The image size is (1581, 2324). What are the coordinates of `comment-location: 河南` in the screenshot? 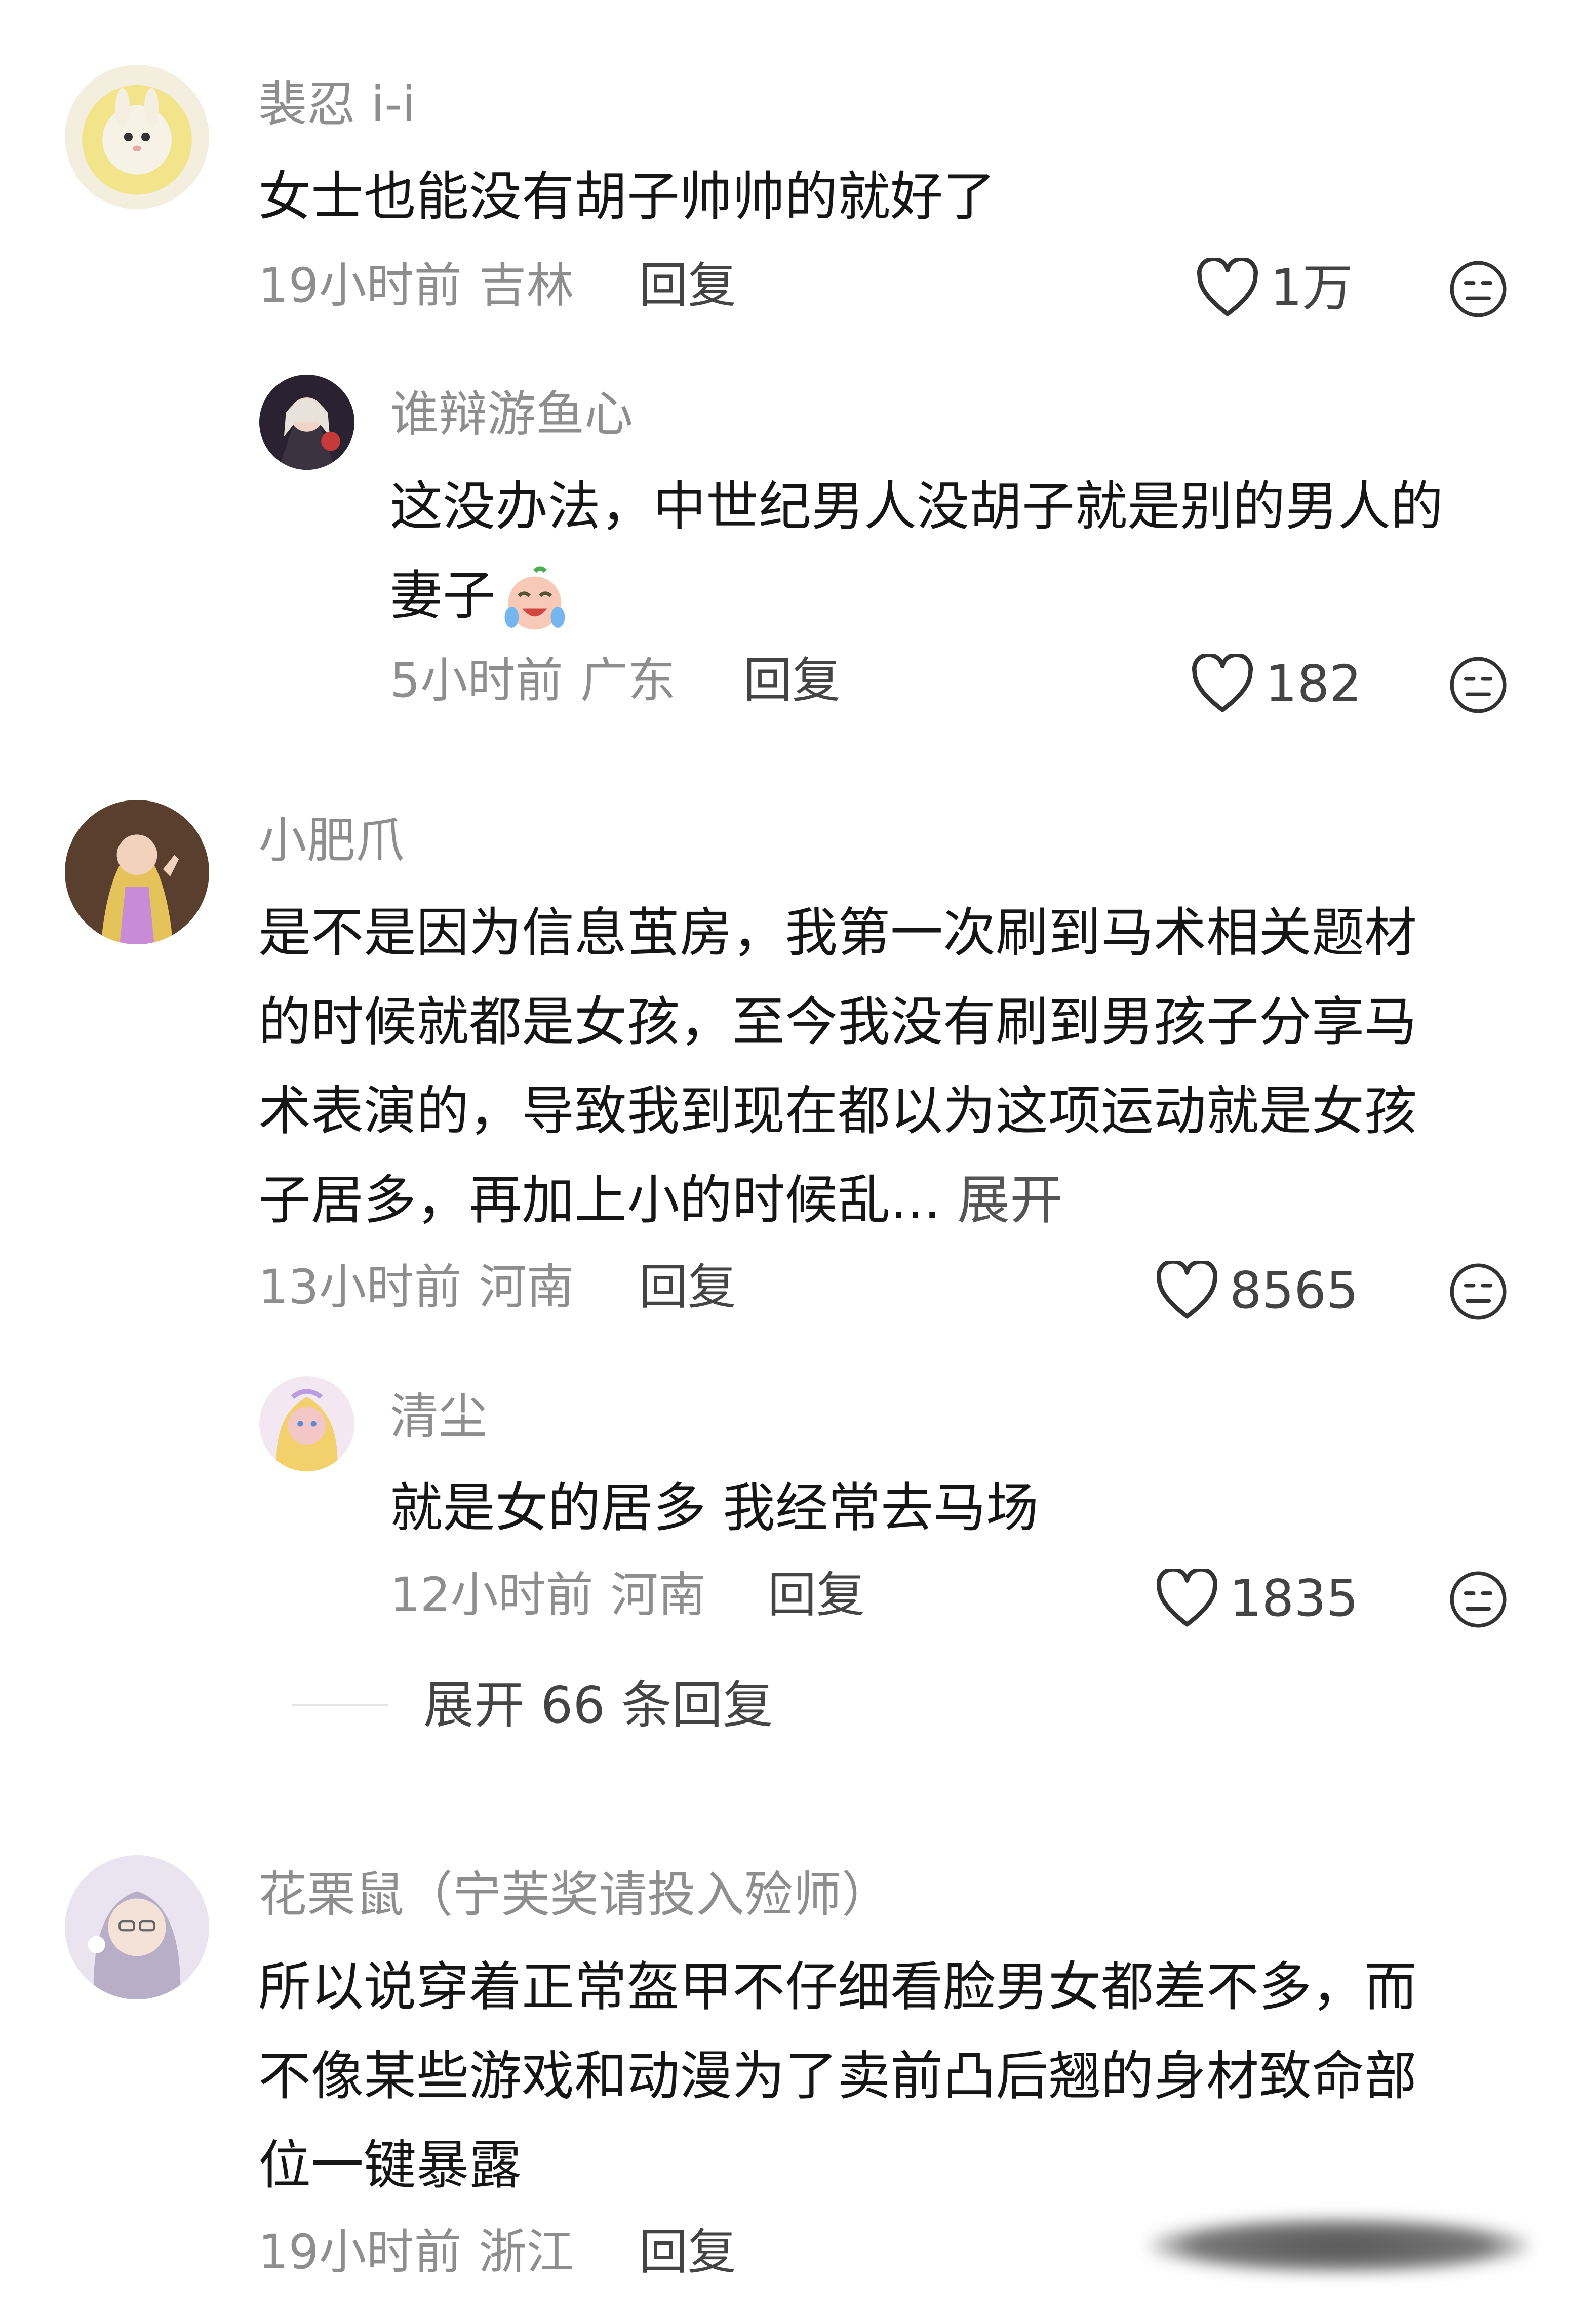 It's located at (526, 1288).